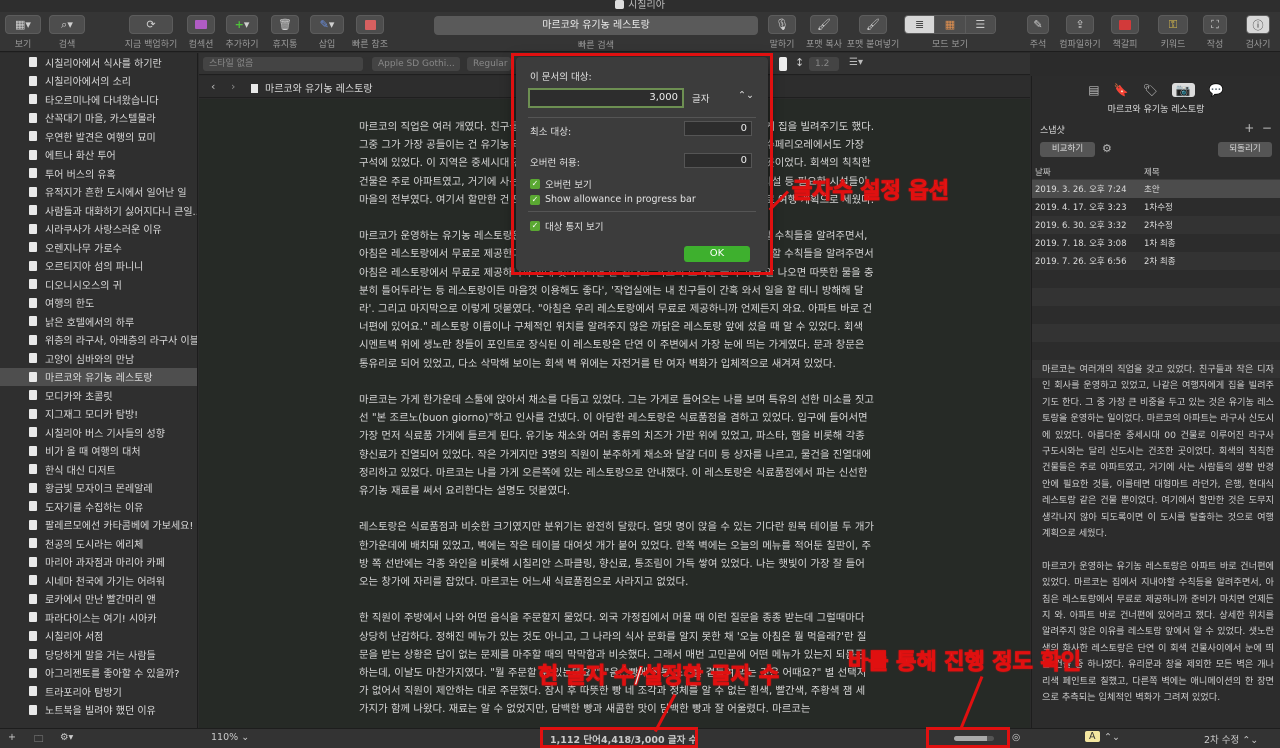 The width and height of the screenshot is (1280, 748). I want to click on view-button: ▦▾ 보기, so click(23, 32).